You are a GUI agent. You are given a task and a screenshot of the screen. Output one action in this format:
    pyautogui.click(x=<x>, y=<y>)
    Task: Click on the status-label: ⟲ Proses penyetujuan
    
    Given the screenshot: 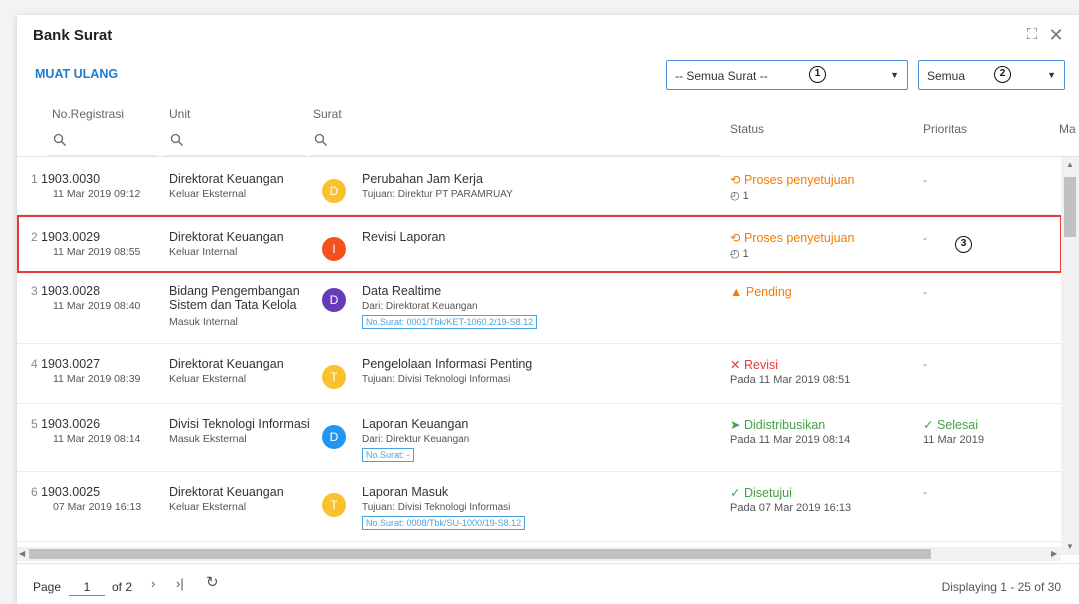 What is the action you would take?
    pyautogui.click(x=792, y=179)
    